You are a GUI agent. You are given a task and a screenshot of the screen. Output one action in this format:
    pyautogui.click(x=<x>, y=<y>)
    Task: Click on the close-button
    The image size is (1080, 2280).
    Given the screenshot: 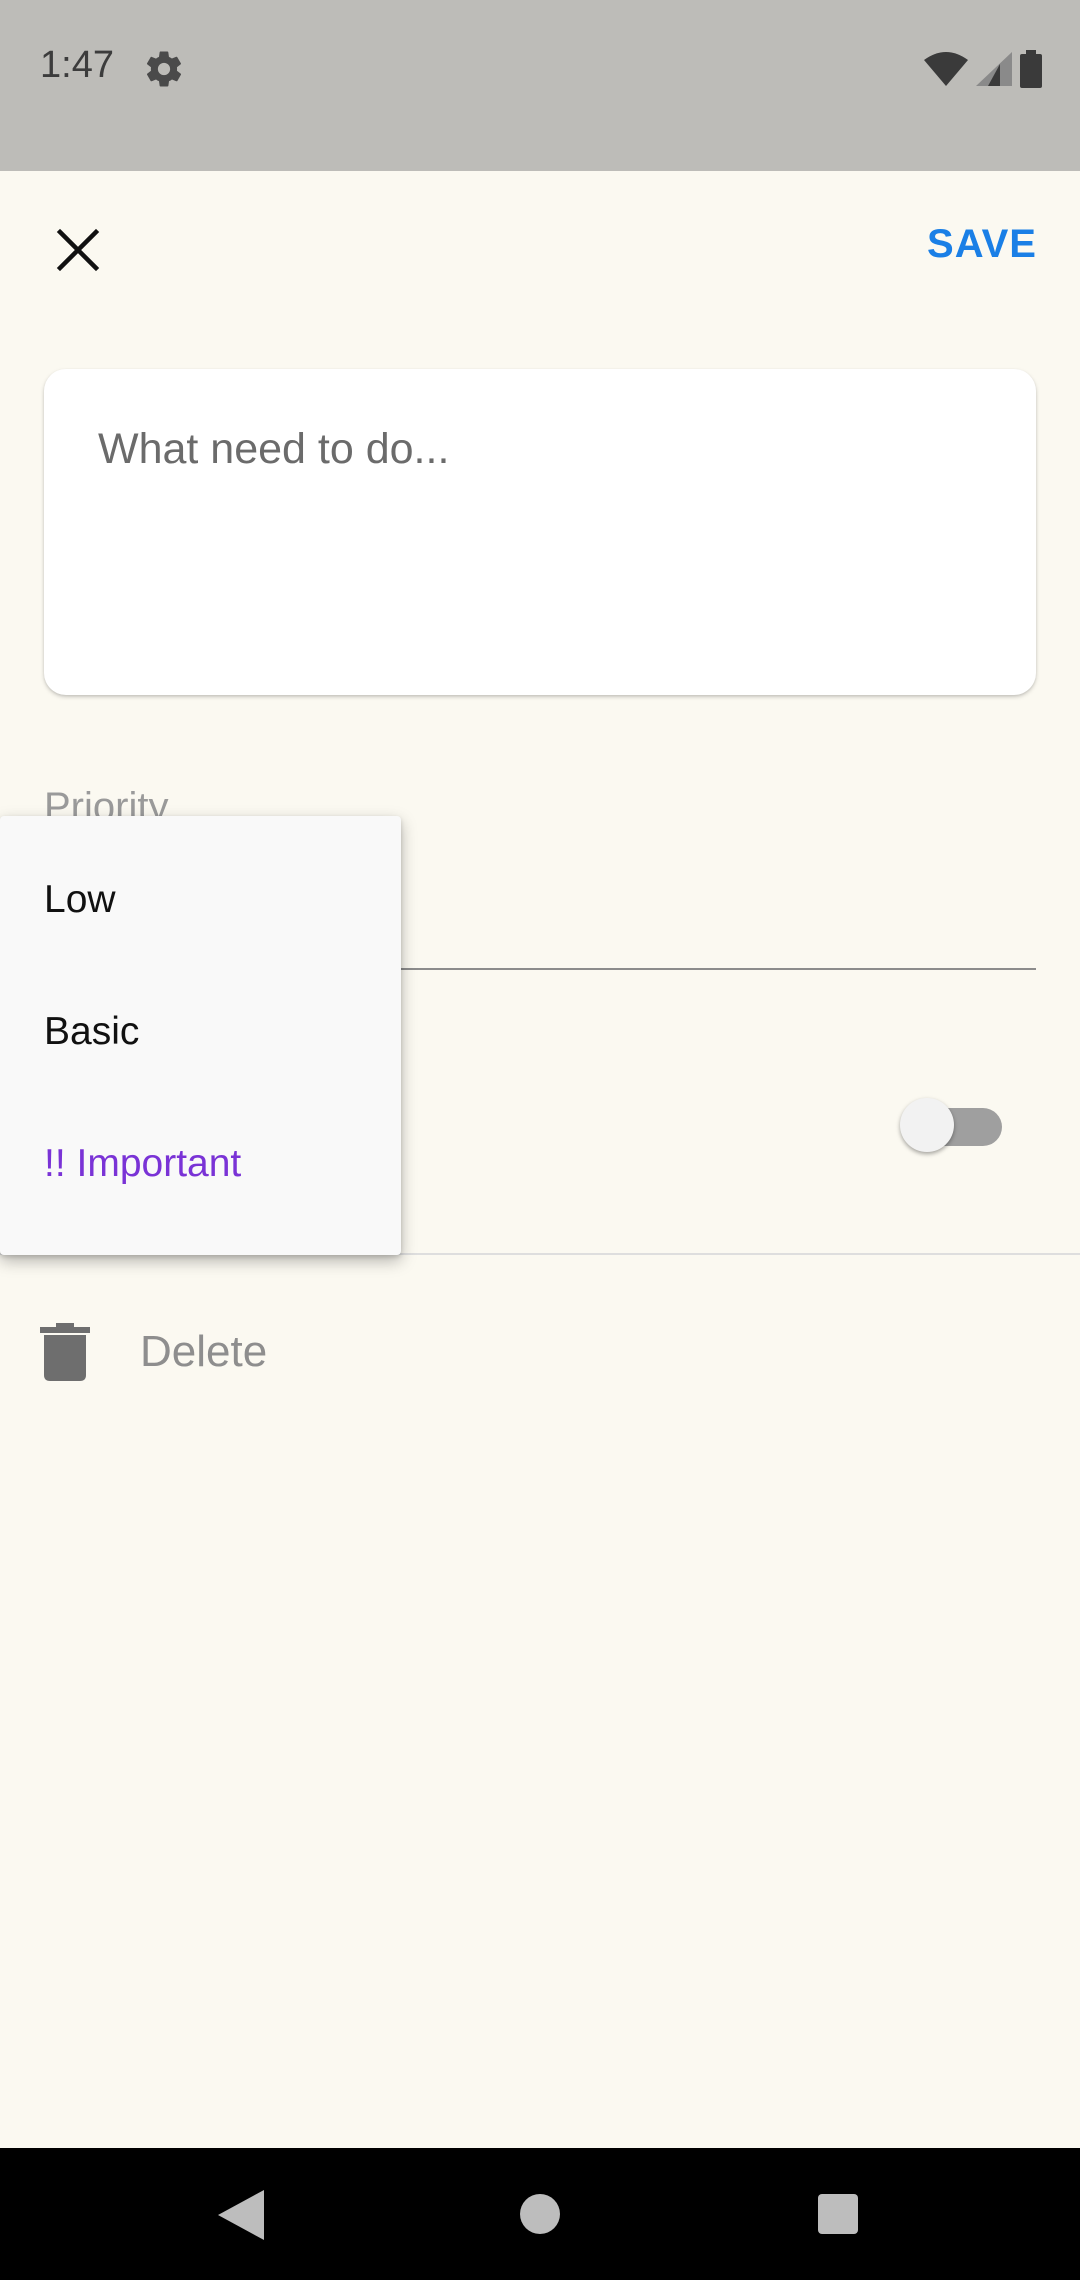 What is the action you would take?
    pyautogui.click(x=78, y=250)
    